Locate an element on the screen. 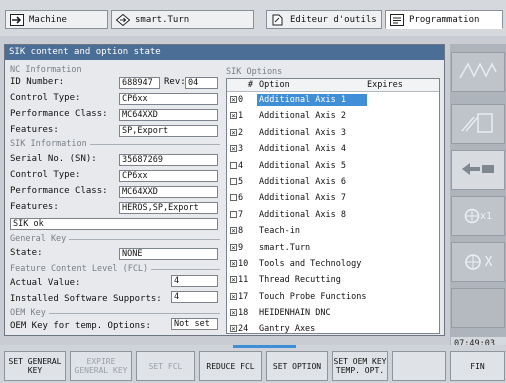 The image size is (506, 383). option-row: 4 Additional Axis 5 is located at coordinates (333, 166).